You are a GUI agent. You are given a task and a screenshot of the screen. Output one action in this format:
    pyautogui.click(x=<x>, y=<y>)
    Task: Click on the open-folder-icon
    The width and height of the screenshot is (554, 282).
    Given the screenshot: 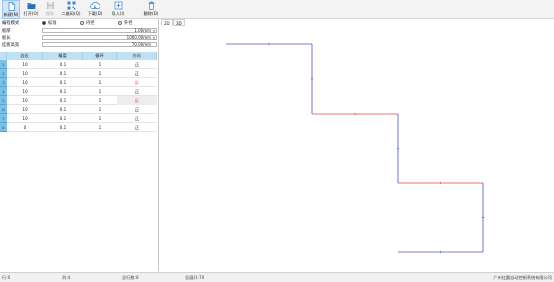 What is the action you would take?
    pyautogui.click(x=31, y=6)
    